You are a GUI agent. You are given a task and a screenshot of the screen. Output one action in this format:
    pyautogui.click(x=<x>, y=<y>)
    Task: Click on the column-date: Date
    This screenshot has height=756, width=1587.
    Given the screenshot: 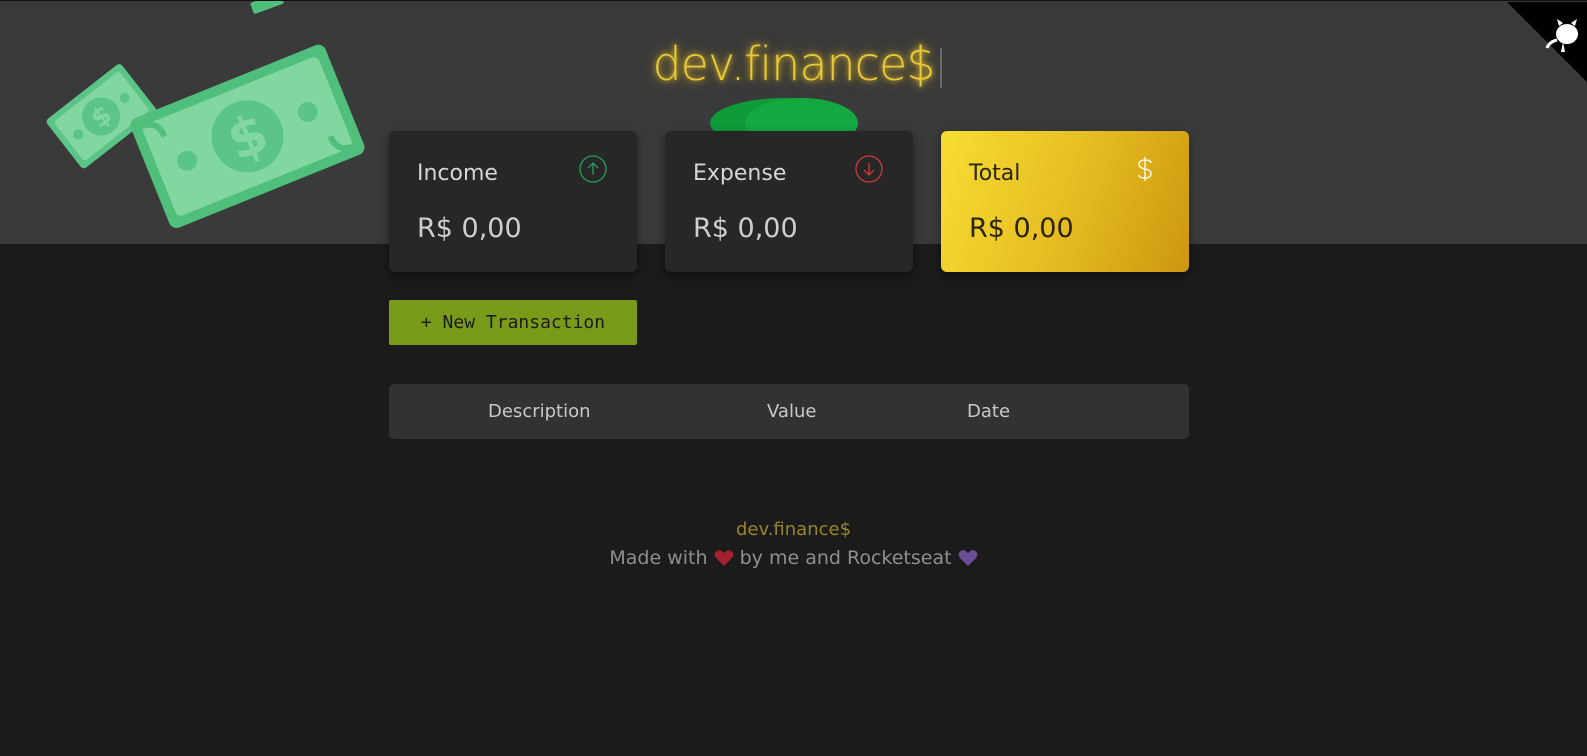 What is the action you would take?
    pyautogui.click(x=989, y=411)
    